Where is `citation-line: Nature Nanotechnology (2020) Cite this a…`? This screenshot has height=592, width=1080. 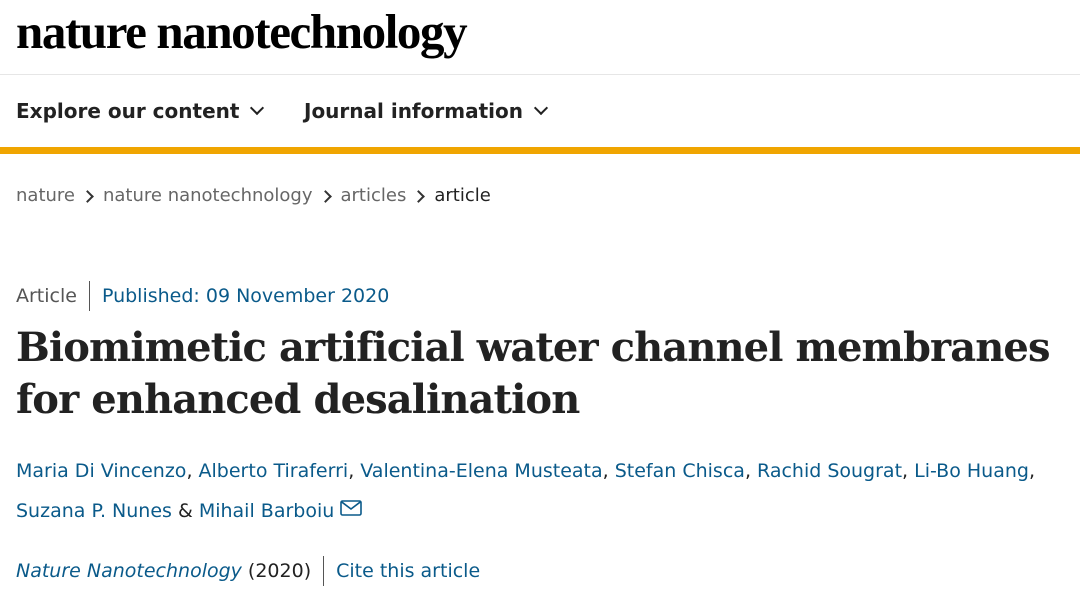 citation-line: Nature Nanotechnology (2020) Cite this a… is located at coordinates (248, 571).